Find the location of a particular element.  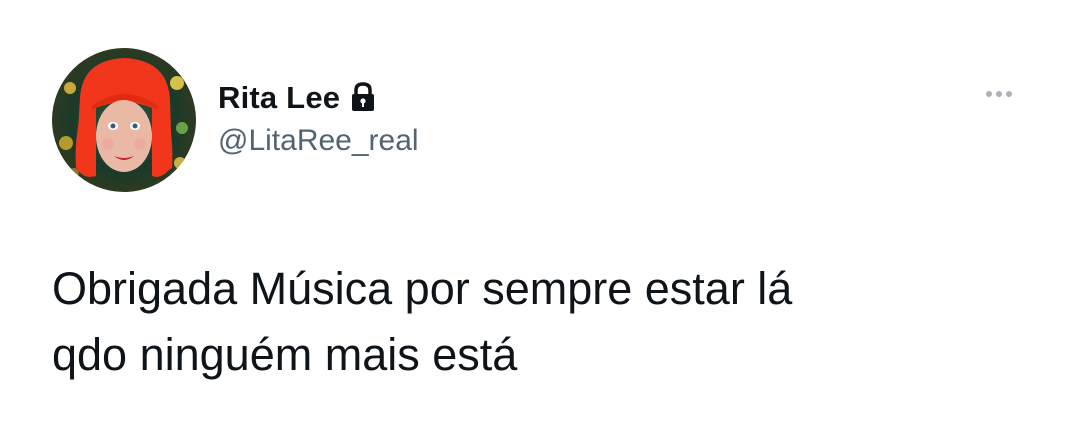

lock-icon is located at coordinates (363, 97).